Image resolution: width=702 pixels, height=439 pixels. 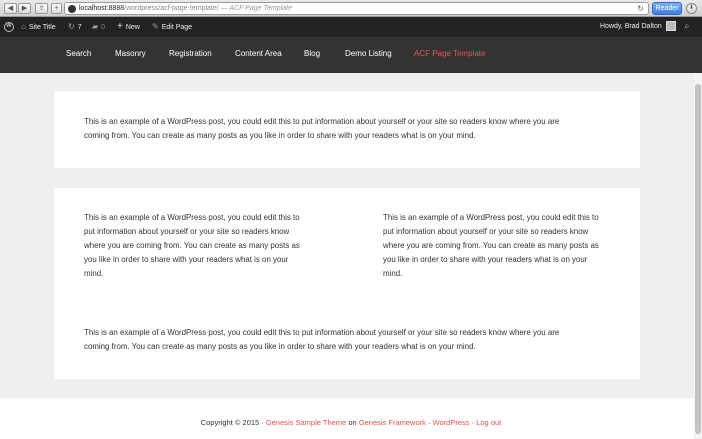 I want to click on admin-search-icon: ⌕, so click(x=687, y=27).